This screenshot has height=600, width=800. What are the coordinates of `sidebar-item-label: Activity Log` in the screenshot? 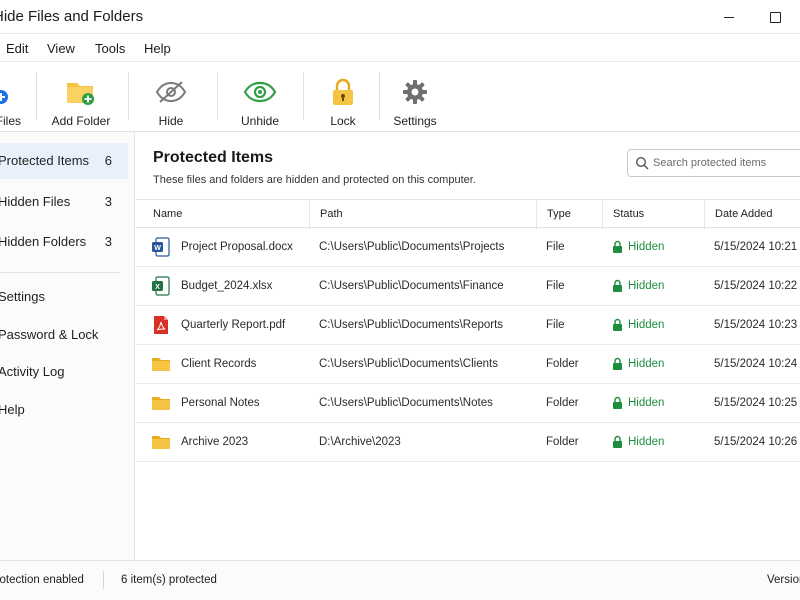 It's located at (32, 371).